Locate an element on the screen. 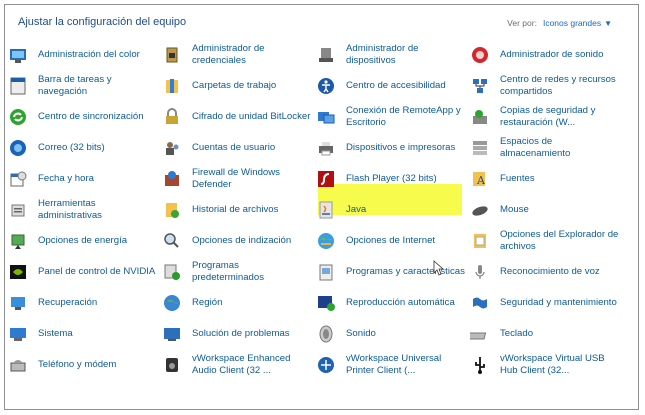  system-icon is located at coordinates (18, 334).